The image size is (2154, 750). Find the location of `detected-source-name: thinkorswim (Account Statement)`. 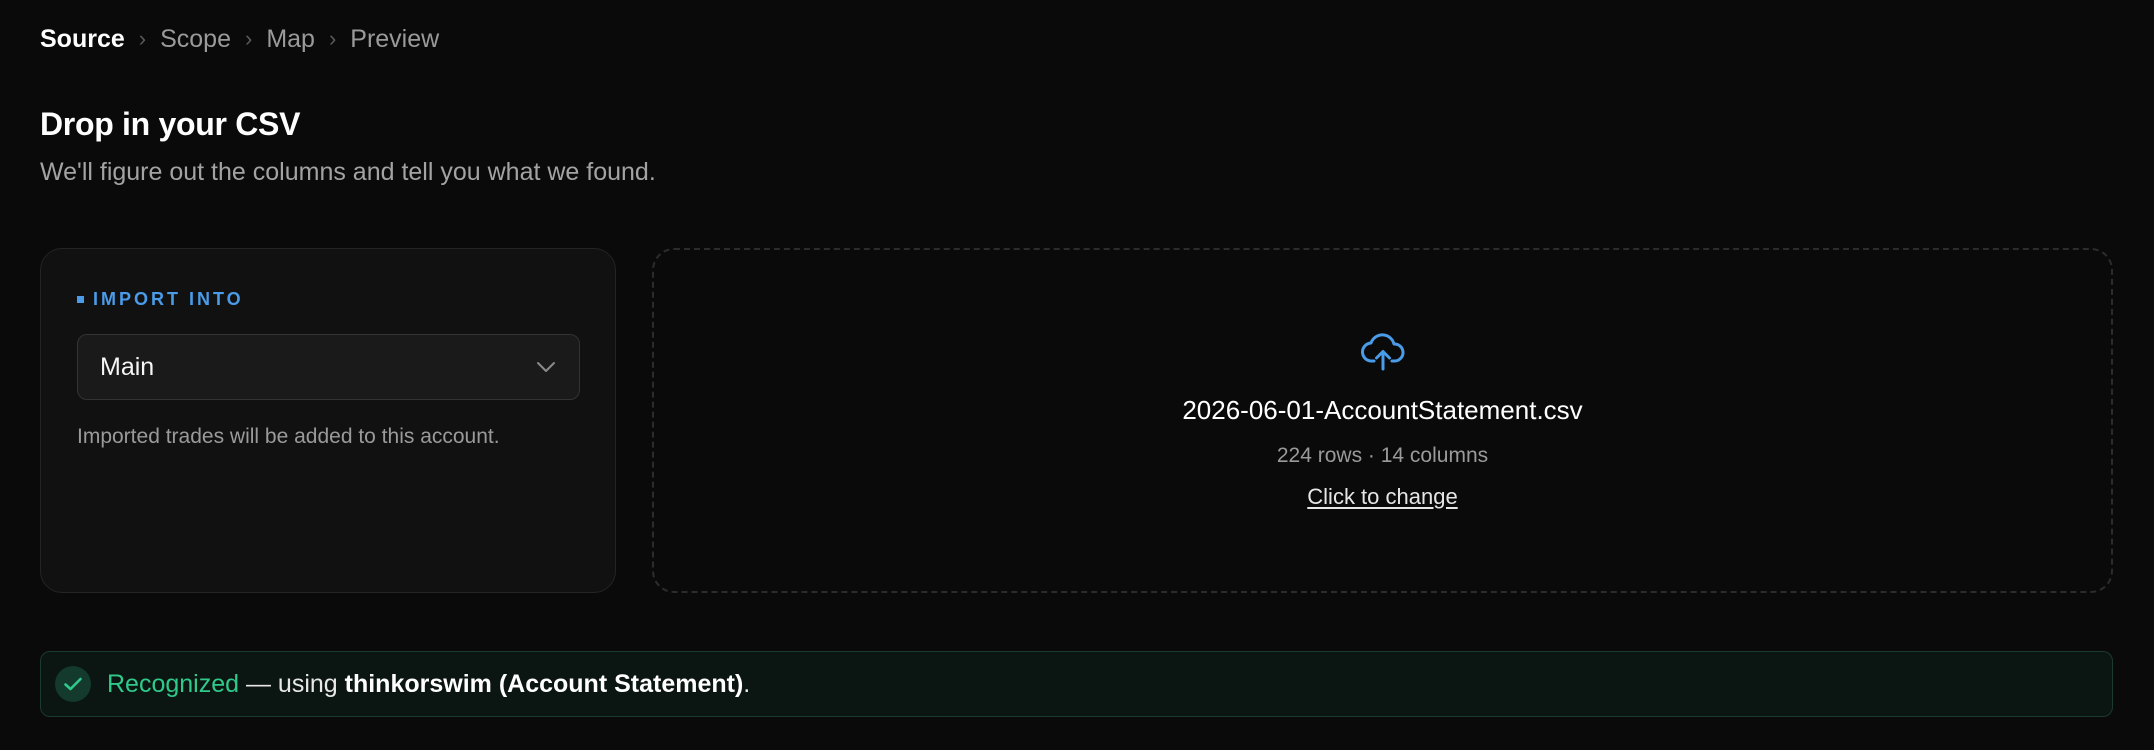

detected-source-name: thinkorswim (Account Statement) is located at coordinates (544, 683).